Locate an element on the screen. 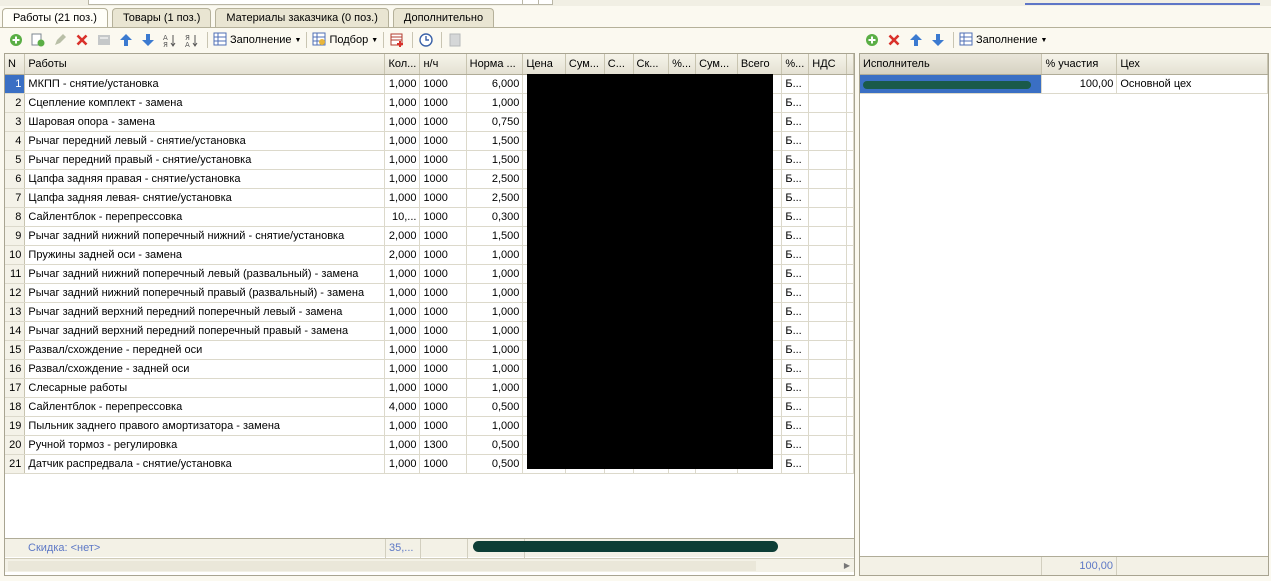  work-name-cell: Слесарные работы is located at coordinates (205, 388).